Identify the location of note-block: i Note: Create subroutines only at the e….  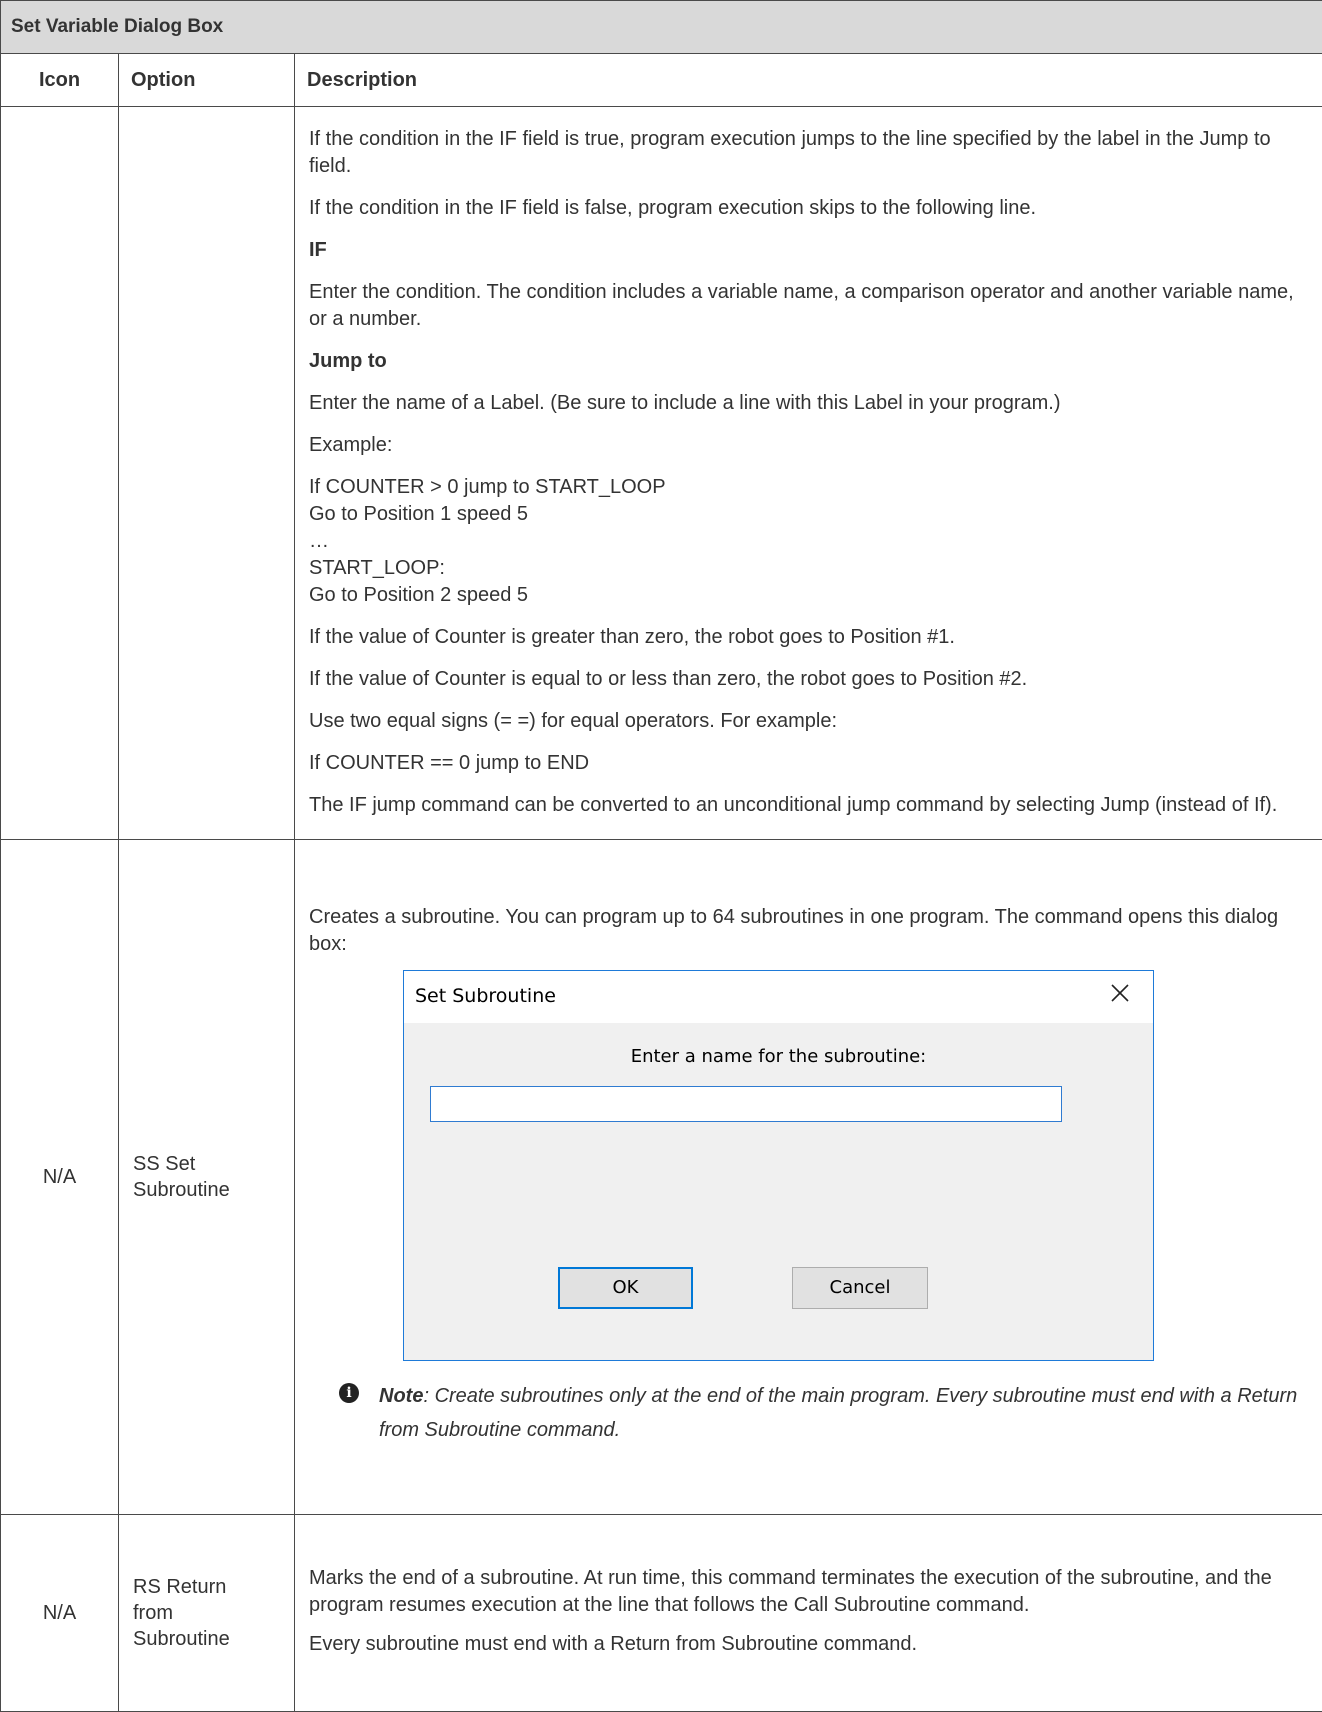
(808, 1413).